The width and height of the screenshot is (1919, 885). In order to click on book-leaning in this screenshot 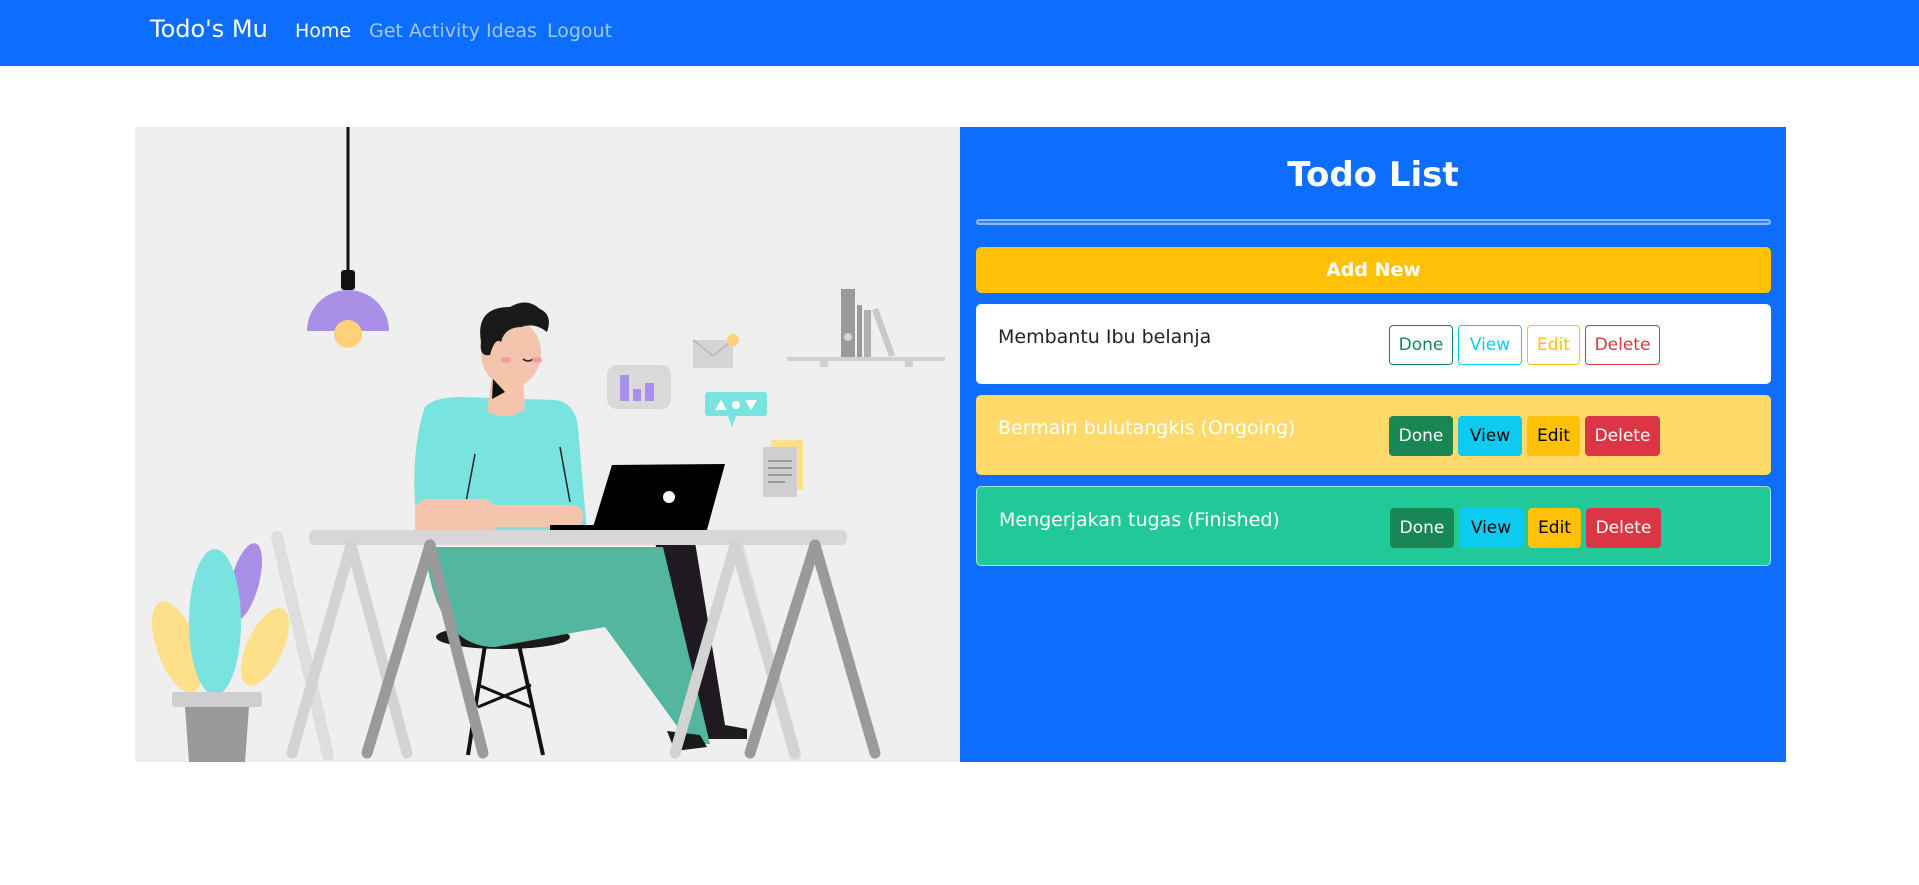, I will do `click(883, 332)`.